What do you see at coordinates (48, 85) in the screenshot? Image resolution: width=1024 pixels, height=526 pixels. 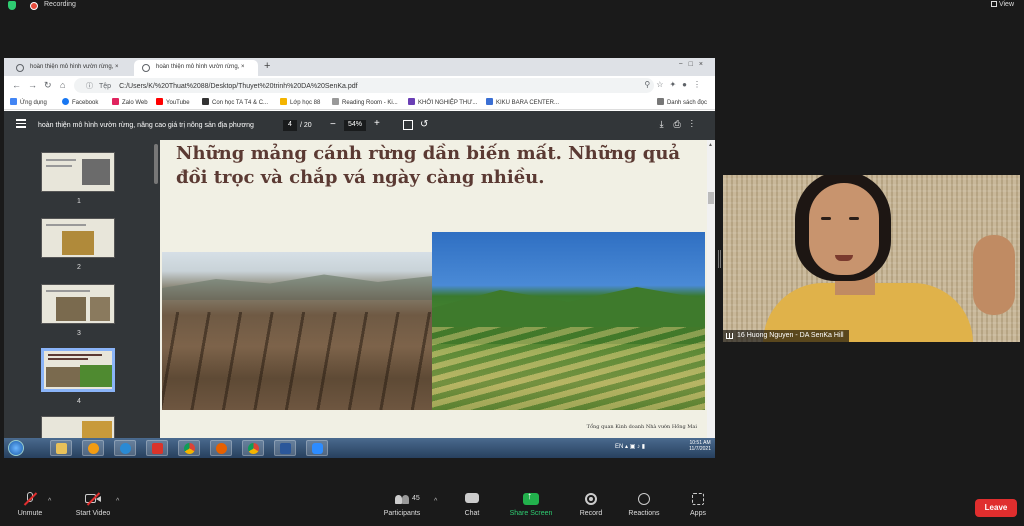 I see `reload-icon: ↻` at bounding box center [48, 85].